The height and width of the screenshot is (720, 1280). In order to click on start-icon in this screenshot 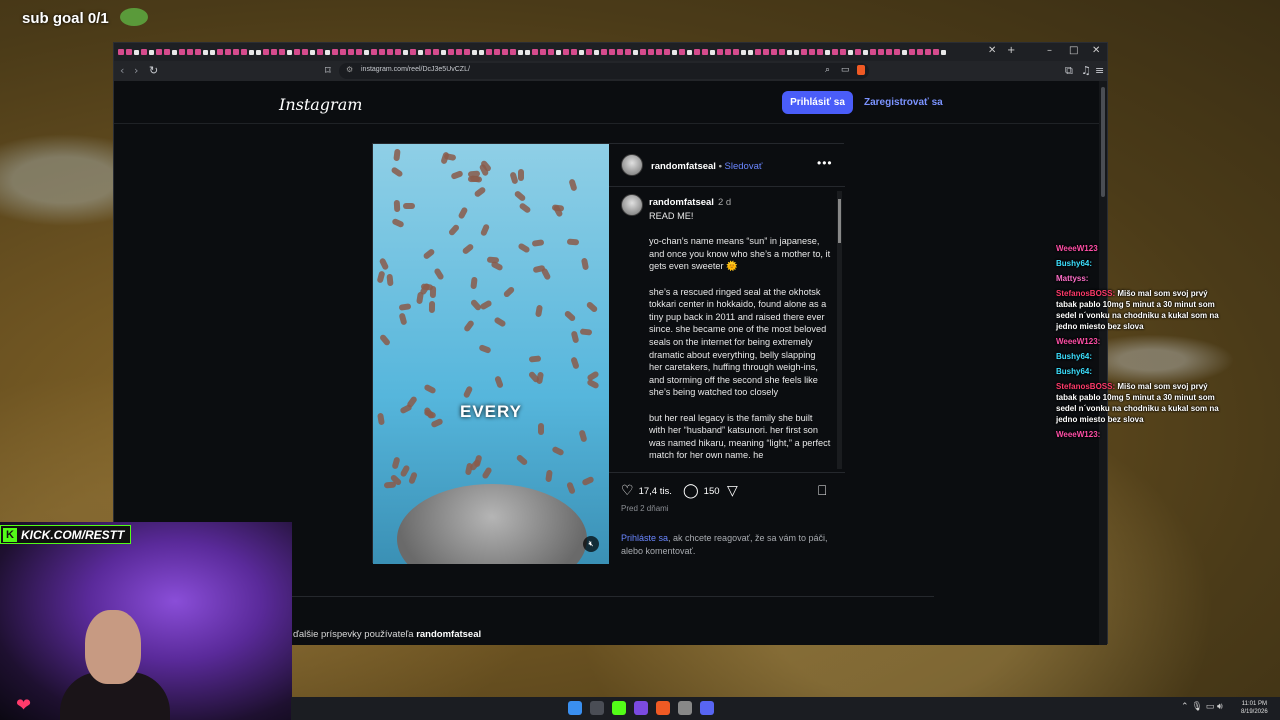, I will do `click(575, 708)`.